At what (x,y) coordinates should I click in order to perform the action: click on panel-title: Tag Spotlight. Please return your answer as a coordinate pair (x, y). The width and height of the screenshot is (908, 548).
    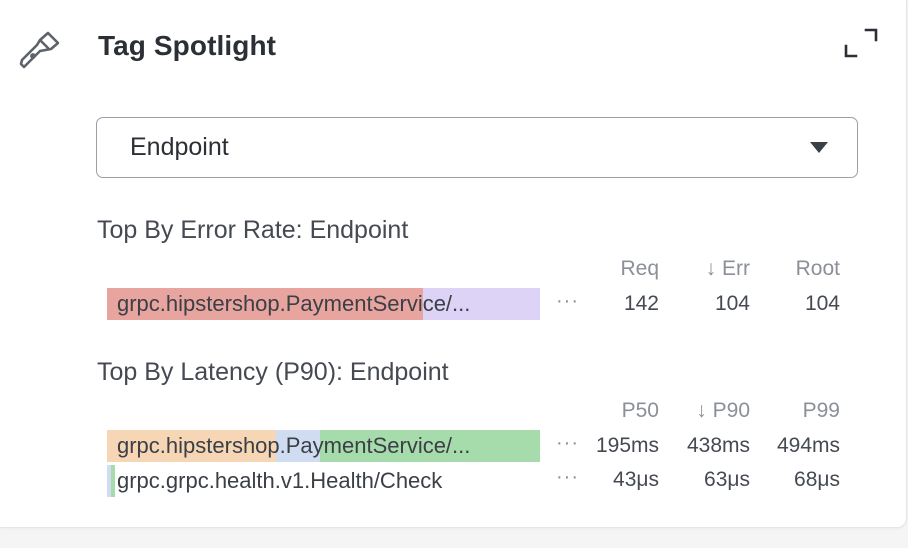
    Looking at the image, I should click on (187, 45).